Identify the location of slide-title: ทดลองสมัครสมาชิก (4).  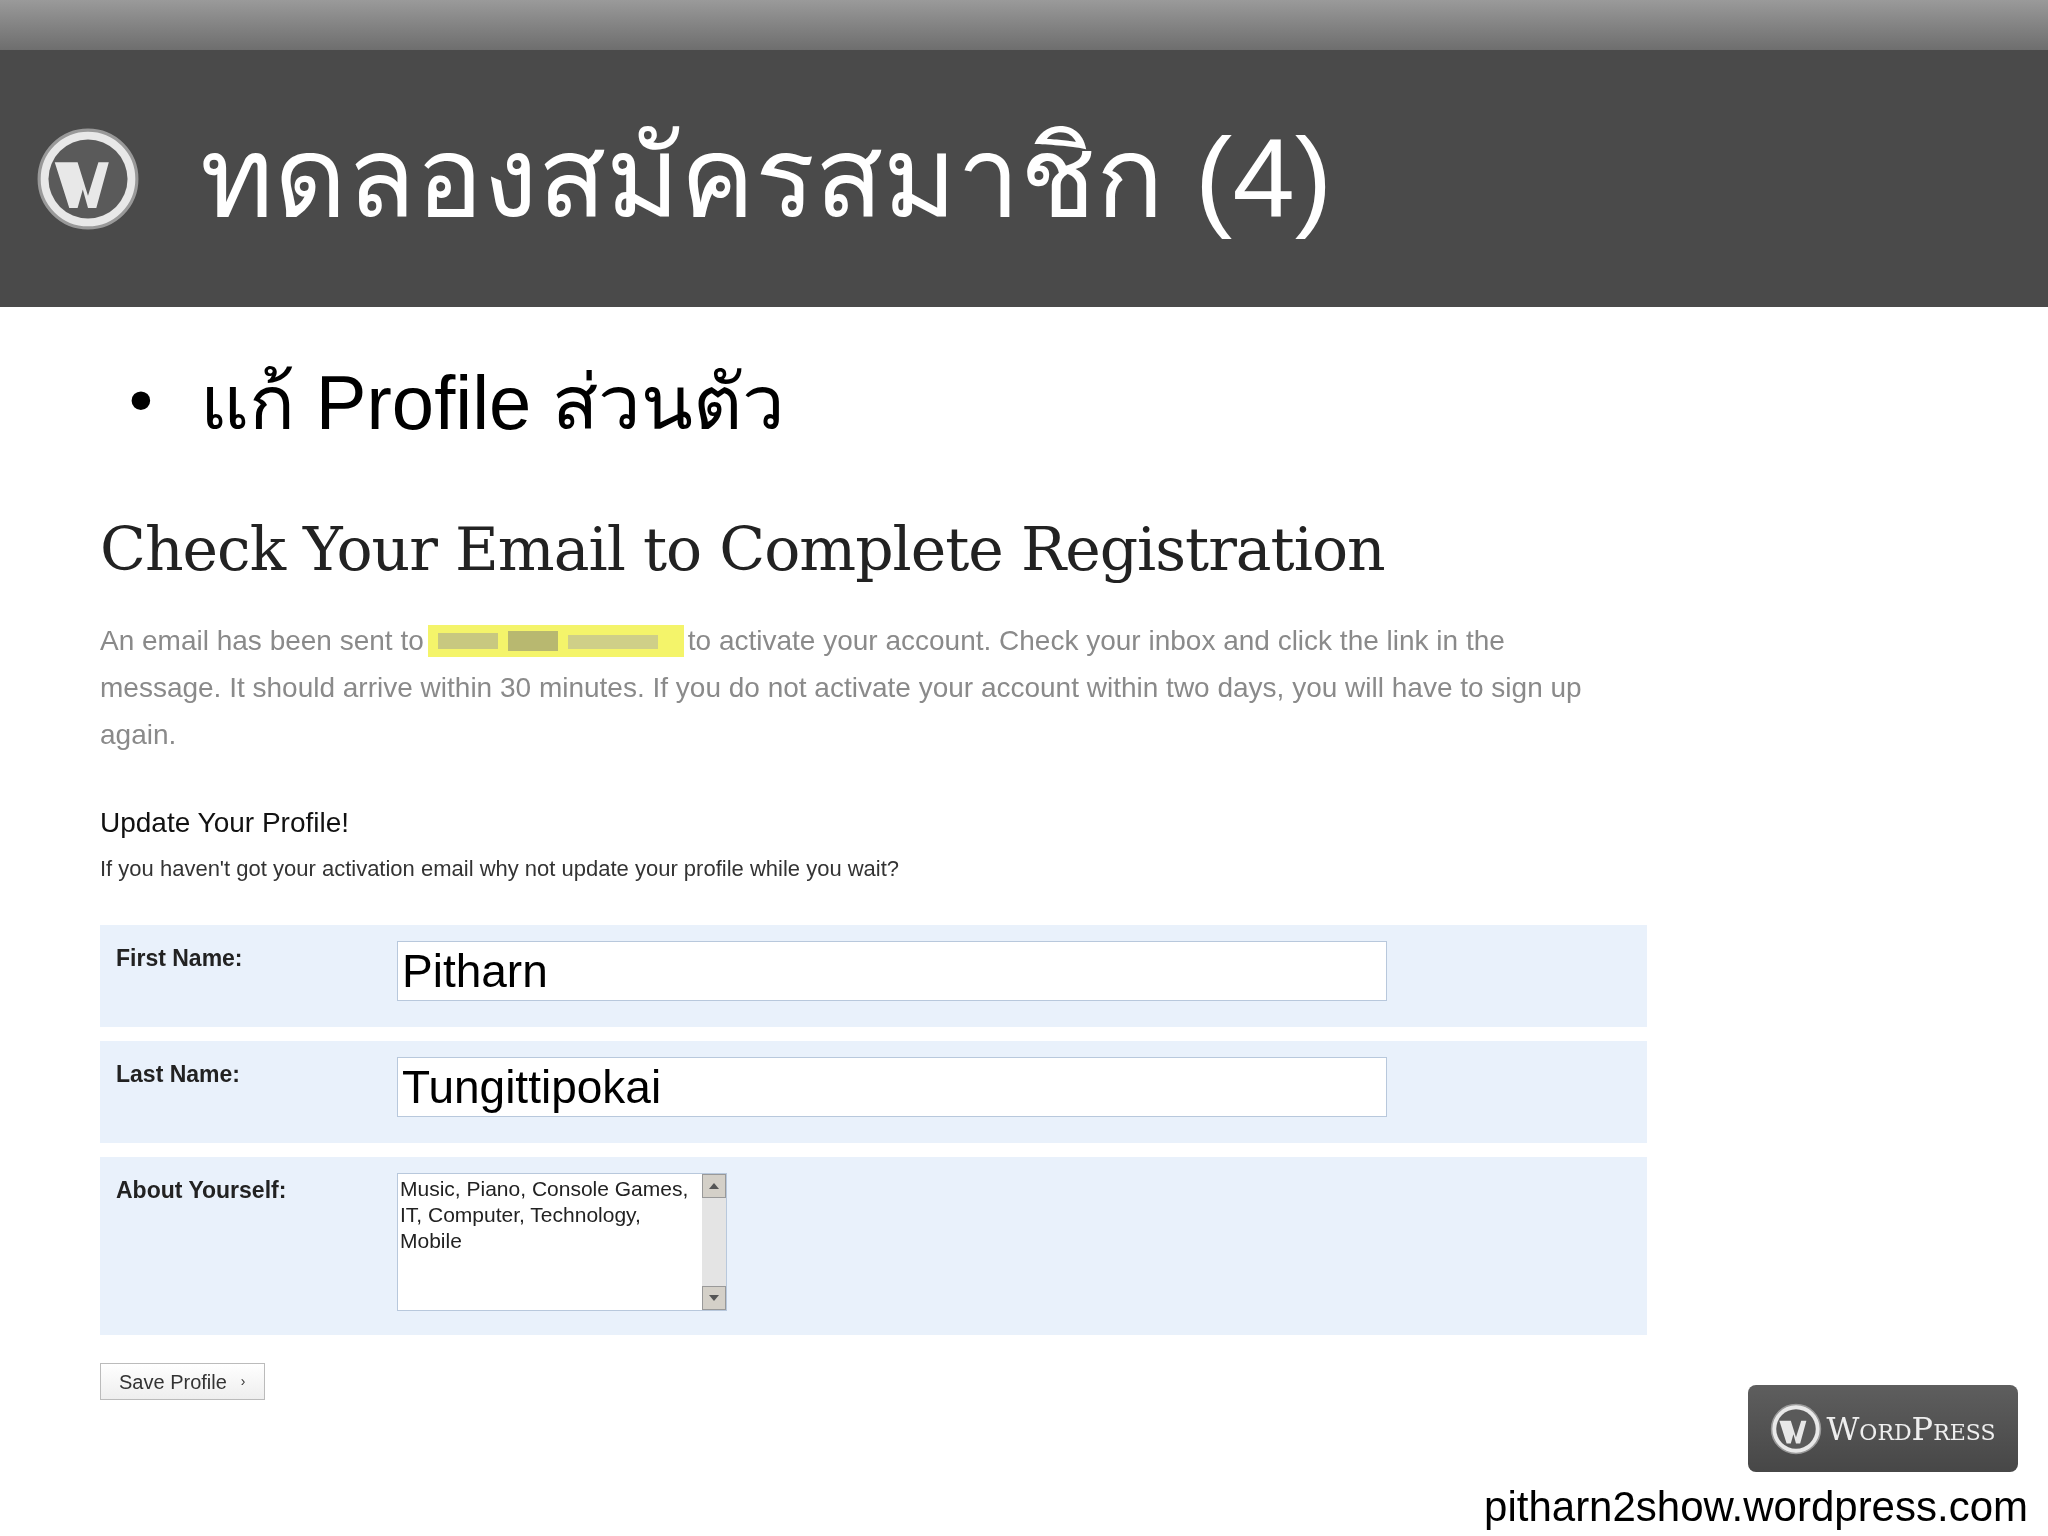
(766, 178).